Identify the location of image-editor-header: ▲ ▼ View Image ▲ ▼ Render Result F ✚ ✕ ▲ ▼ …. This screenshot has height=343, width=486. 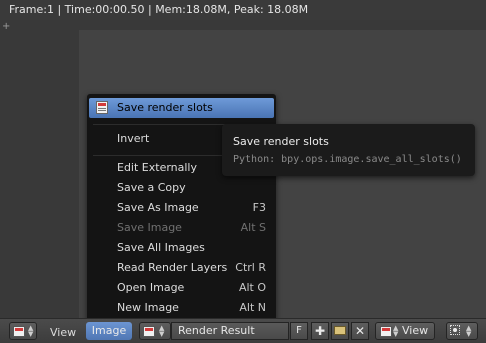
(243, 330).